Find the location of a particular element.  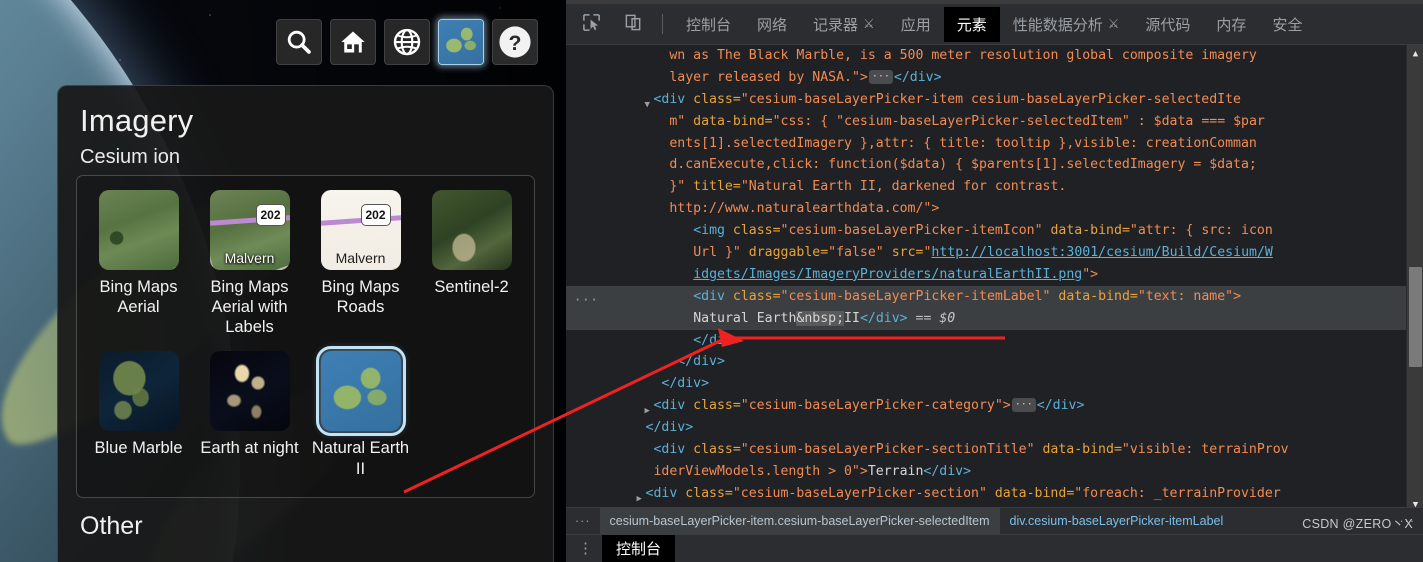

base-layer-picker-button is located at coordinates (461, 42).